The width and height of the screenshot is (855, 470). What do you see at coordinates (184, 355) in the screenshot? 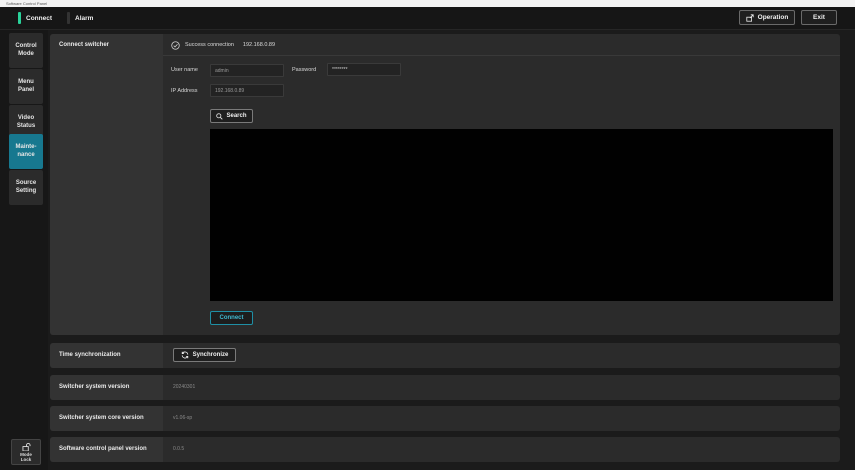
I see `refresh-icon` at bounding box center [184, 355].